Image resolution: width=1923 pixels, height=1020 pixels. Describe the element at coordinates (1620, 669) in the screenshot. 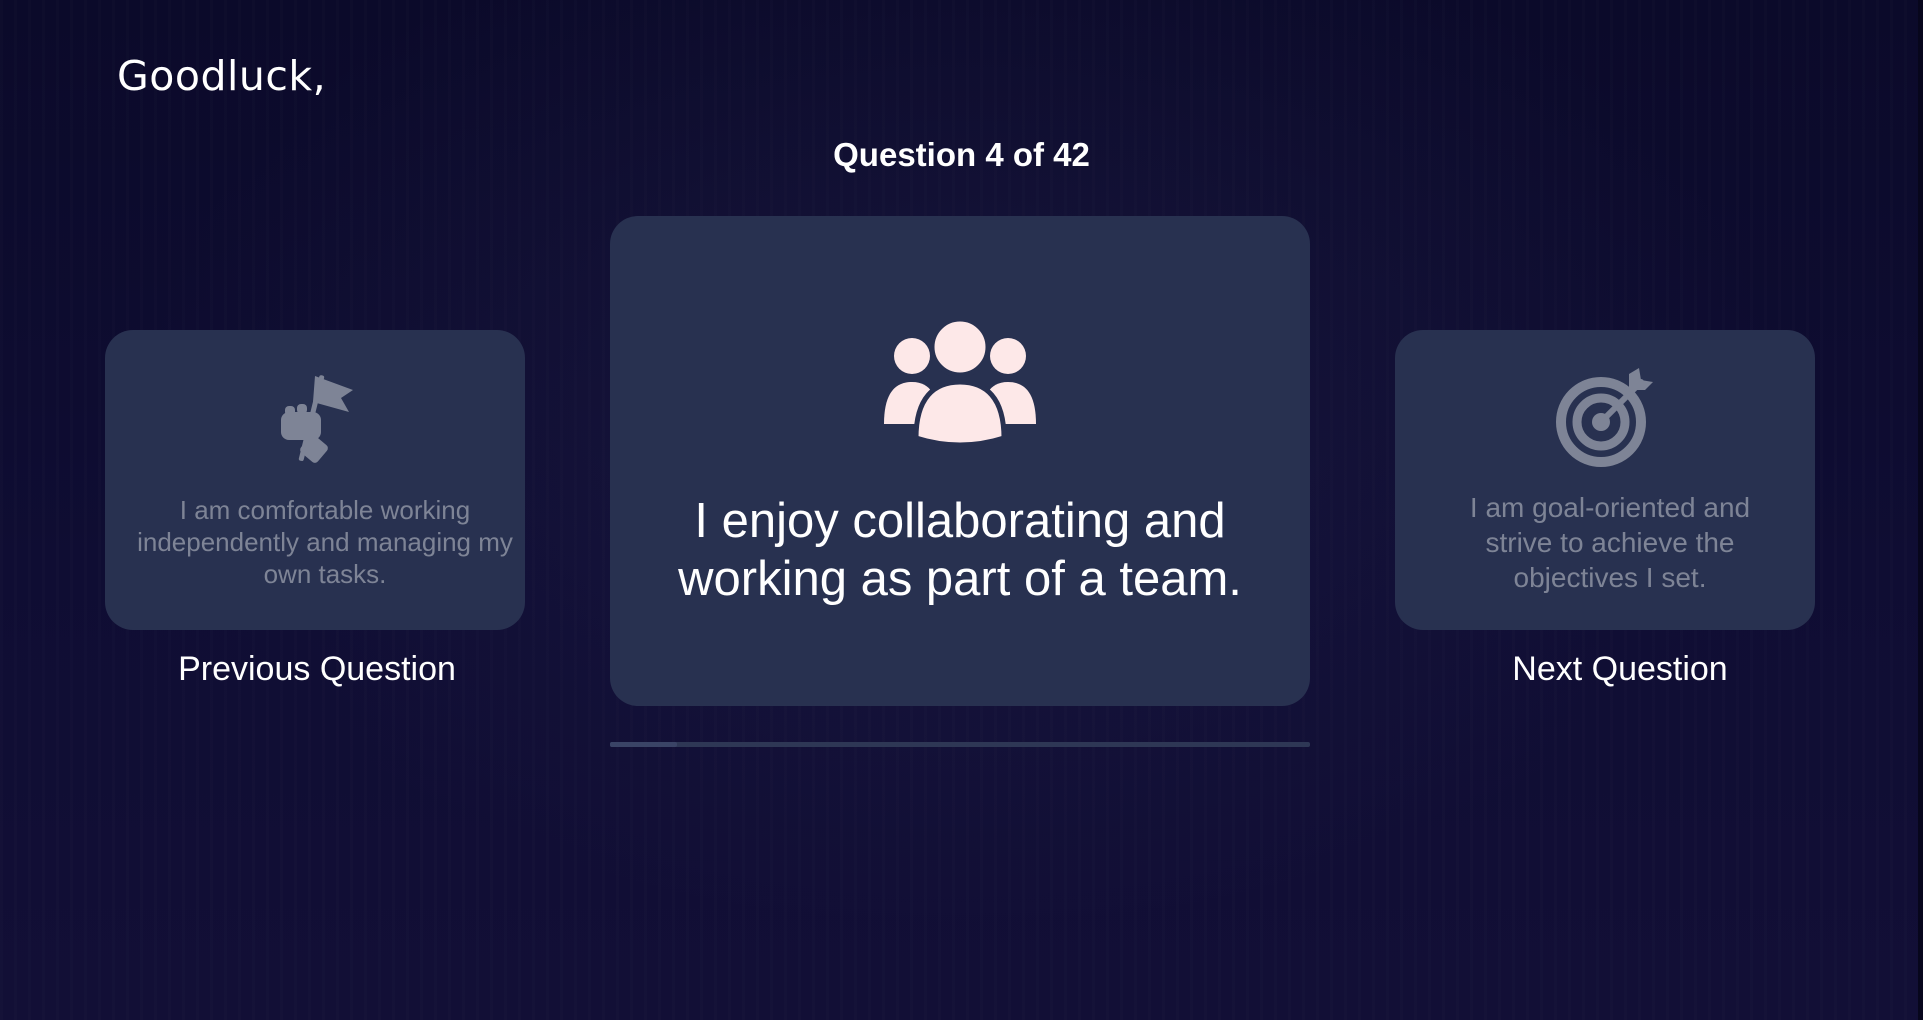

I see `next-question-button: Next Question` at that location.